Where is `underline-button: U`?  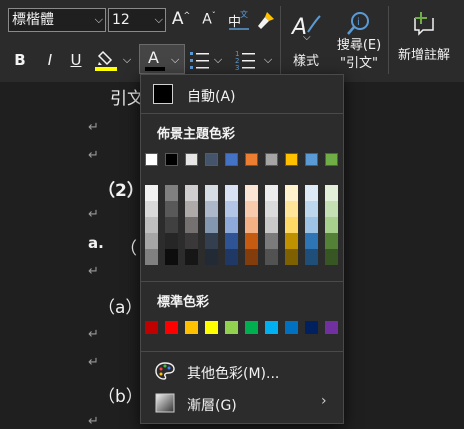 underline-button: U is located at coordinates (76, 60).